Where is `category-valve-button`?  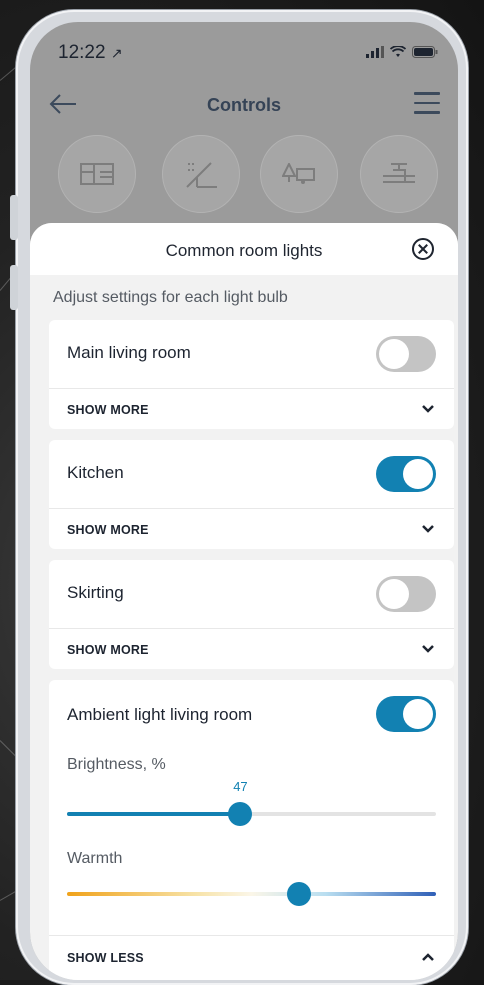 category-valve-button is located at coordinates (399, 174).